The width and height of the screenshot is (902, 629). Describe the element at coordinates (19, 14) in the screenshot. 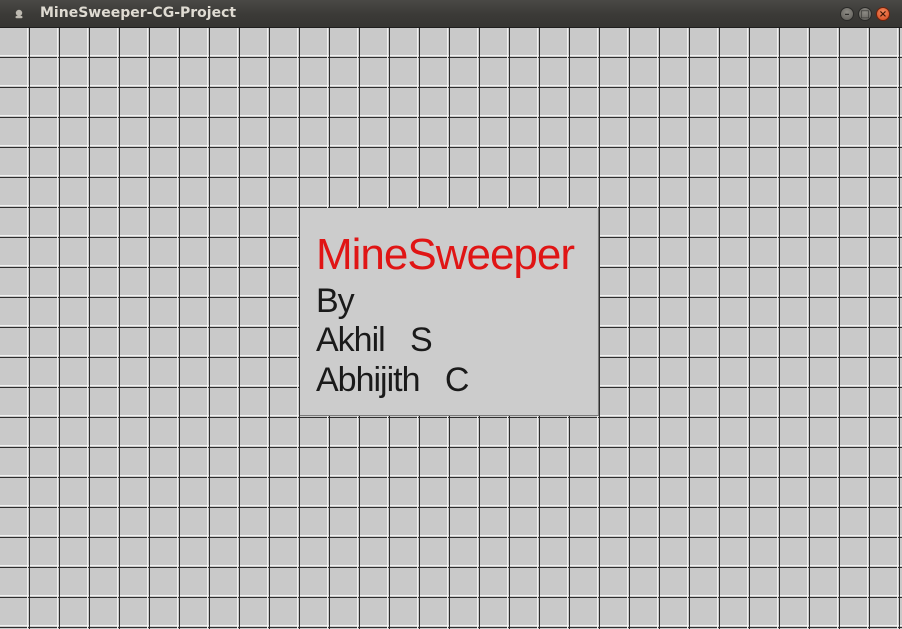

I see `window-menu-icon` at that location.